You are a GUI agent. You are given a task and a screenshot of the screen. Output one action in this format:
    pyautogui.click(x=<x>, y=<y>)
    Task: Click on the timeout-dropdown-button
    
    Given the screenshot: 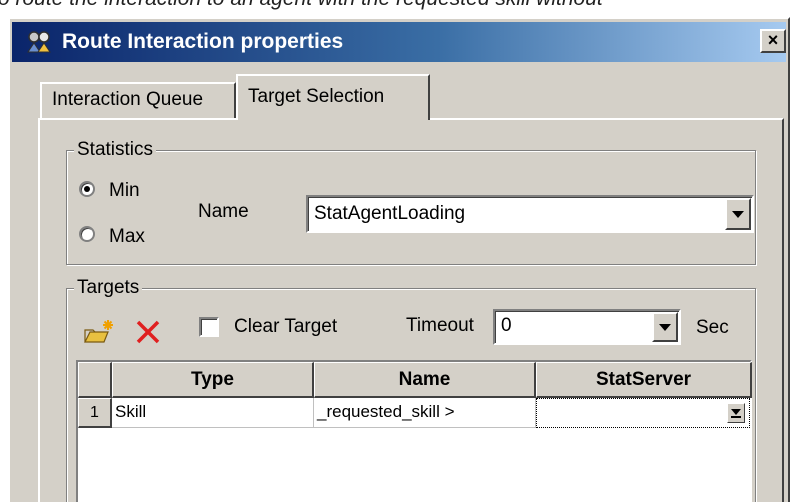 What is the action you would take?
    pyautogui.click(x=665, y=327)
    